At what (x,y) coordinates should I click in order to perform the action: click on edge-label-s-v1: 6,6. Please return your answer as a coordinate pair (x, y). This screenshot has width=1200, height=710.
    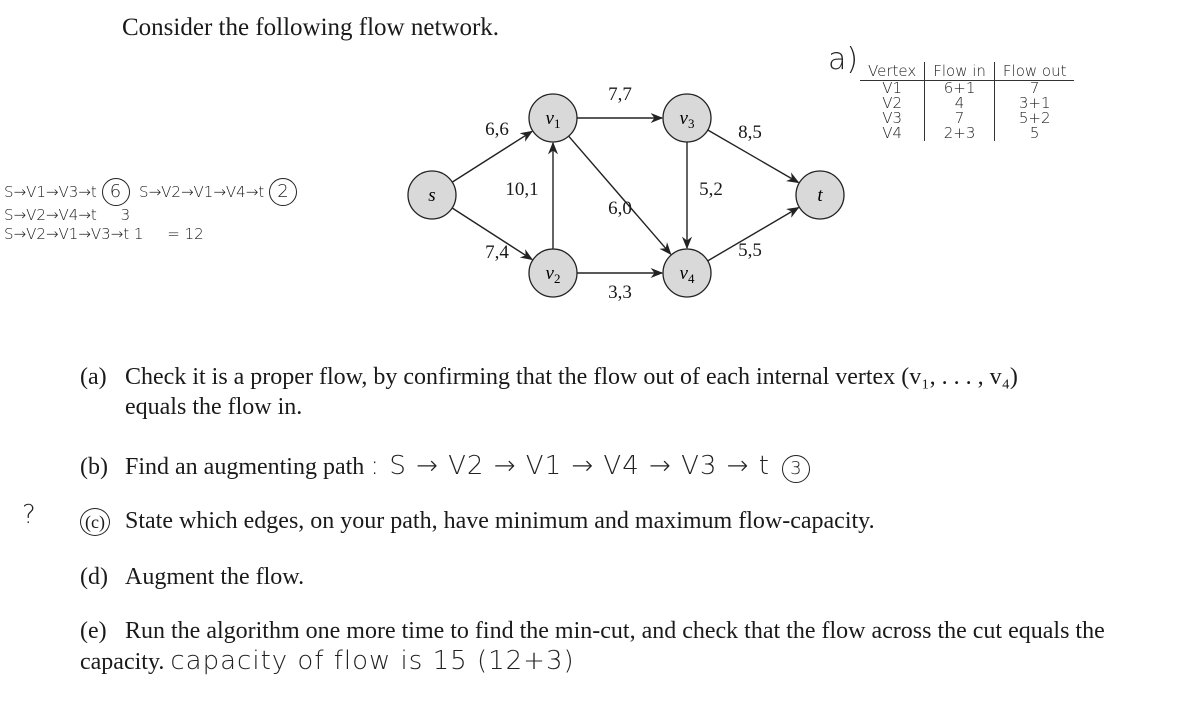
    Looking at the image, I should click on (497, 129).